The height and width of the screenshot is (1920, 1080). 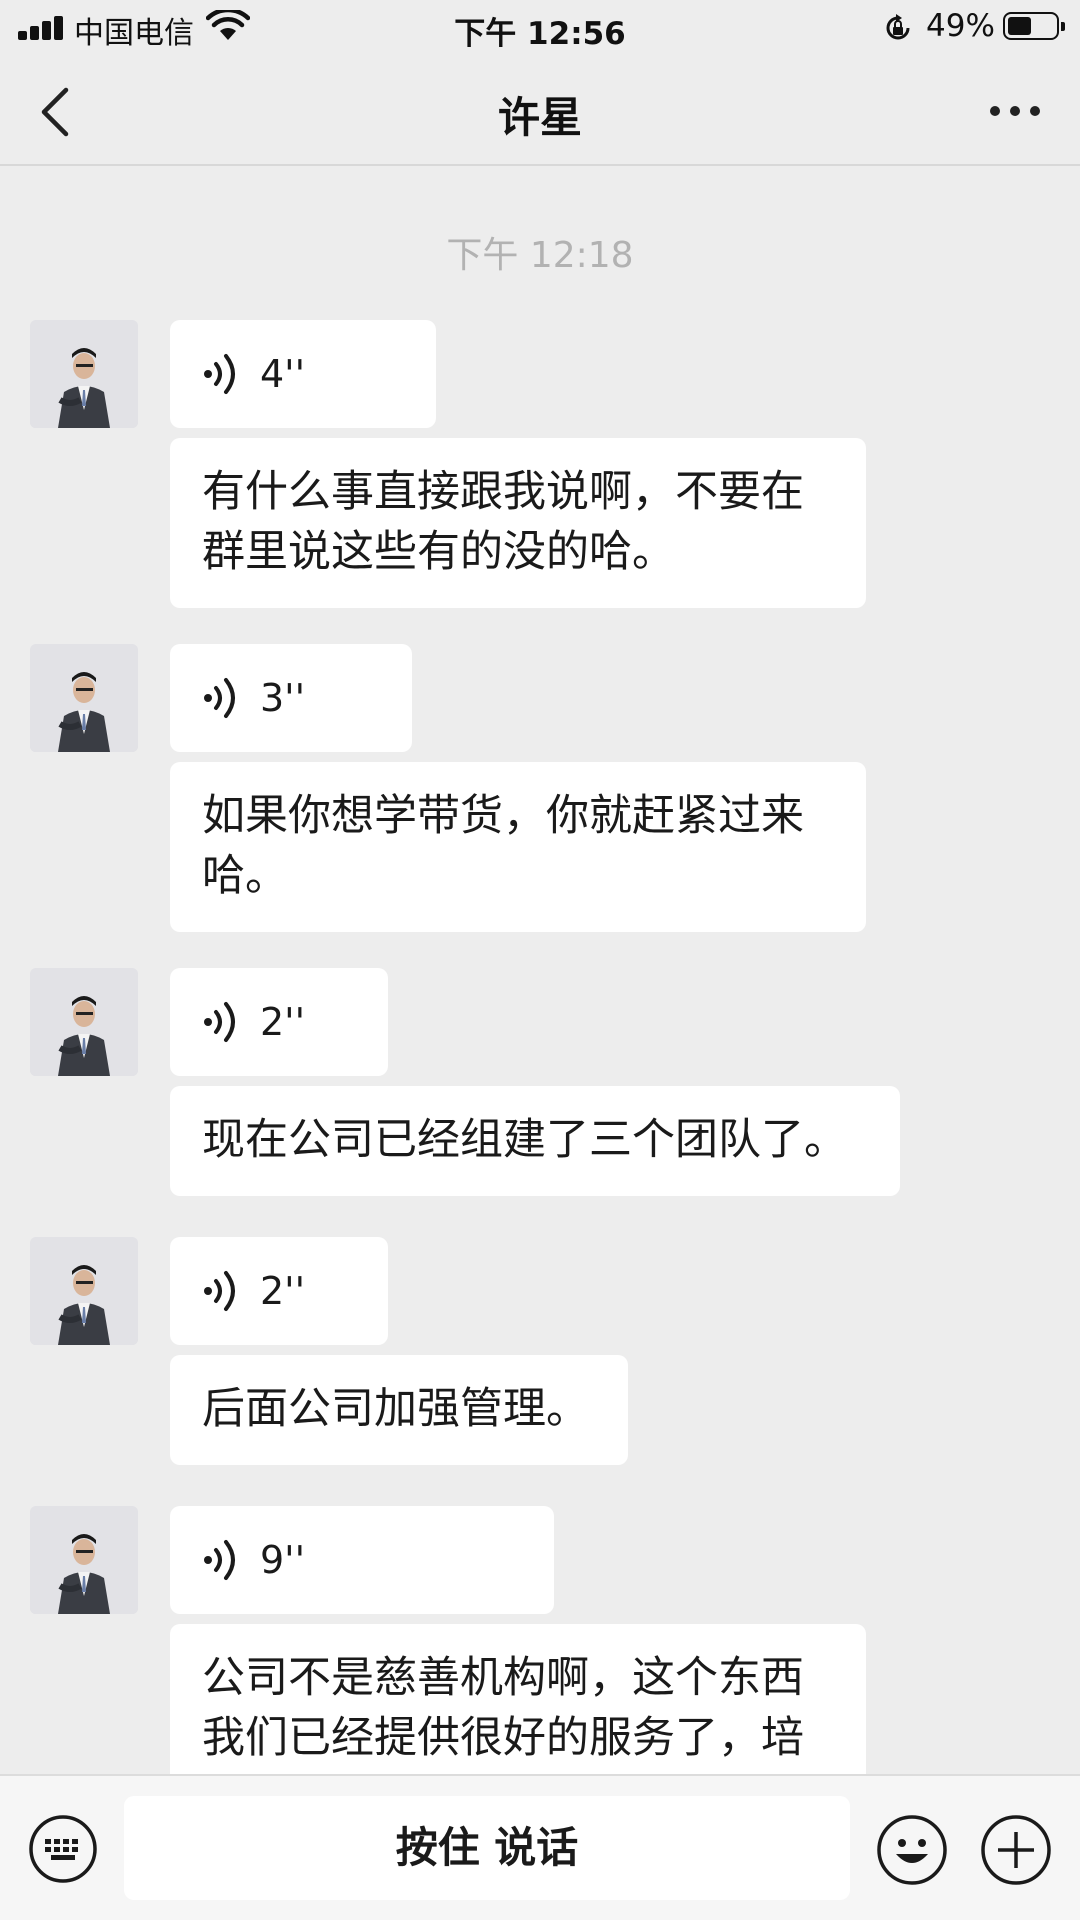 I want to click on text-message-bubble: 后面公司加强管理。, so click(x=399, y=1410).